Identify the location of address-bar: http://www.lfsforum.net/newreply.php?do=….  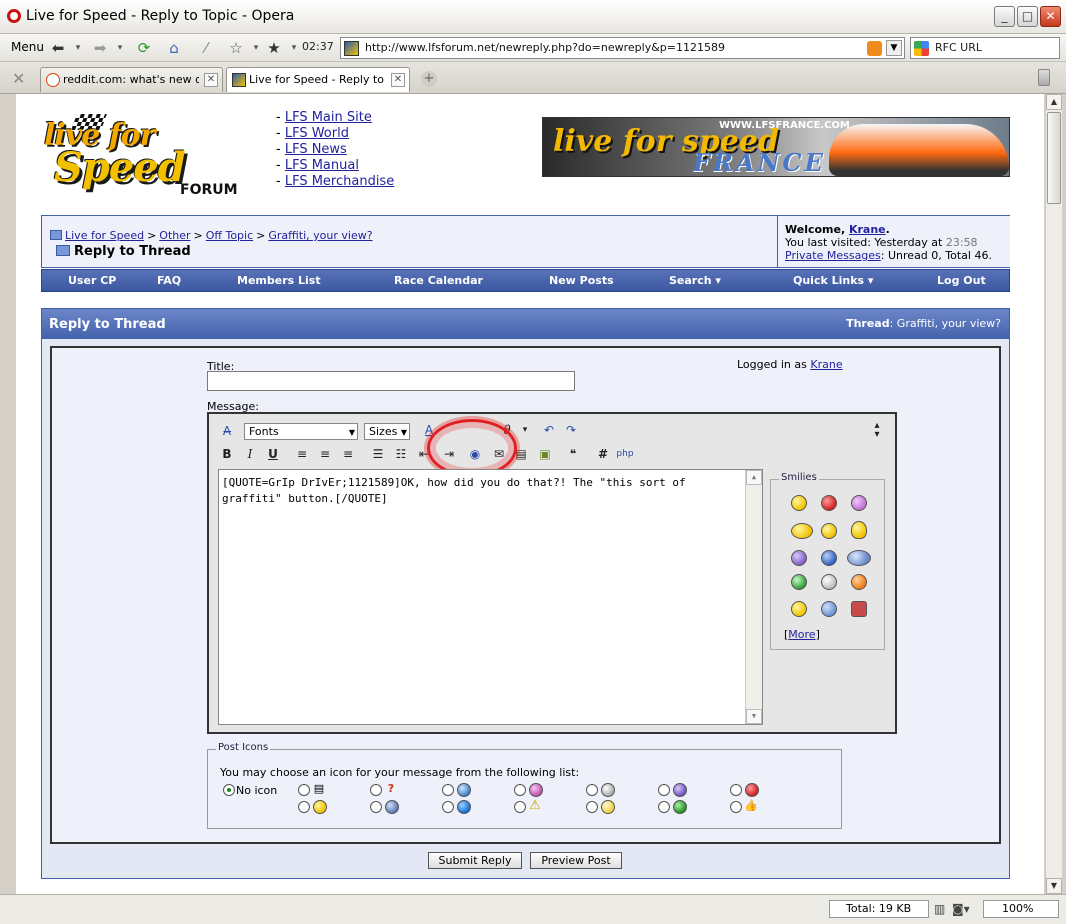
(622, 48).